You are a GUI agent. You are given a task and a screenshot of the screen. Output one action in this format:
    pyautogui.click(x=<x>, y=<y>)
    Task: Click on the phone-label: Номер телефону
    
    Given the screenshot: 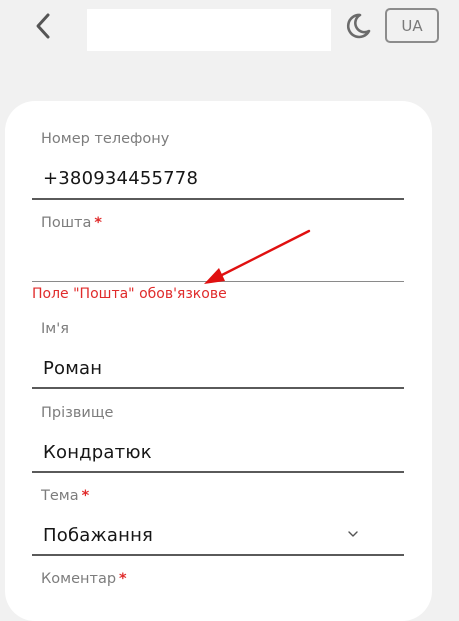 What is the action you would take?
    pyautogui.click(x=105, y=139)
    